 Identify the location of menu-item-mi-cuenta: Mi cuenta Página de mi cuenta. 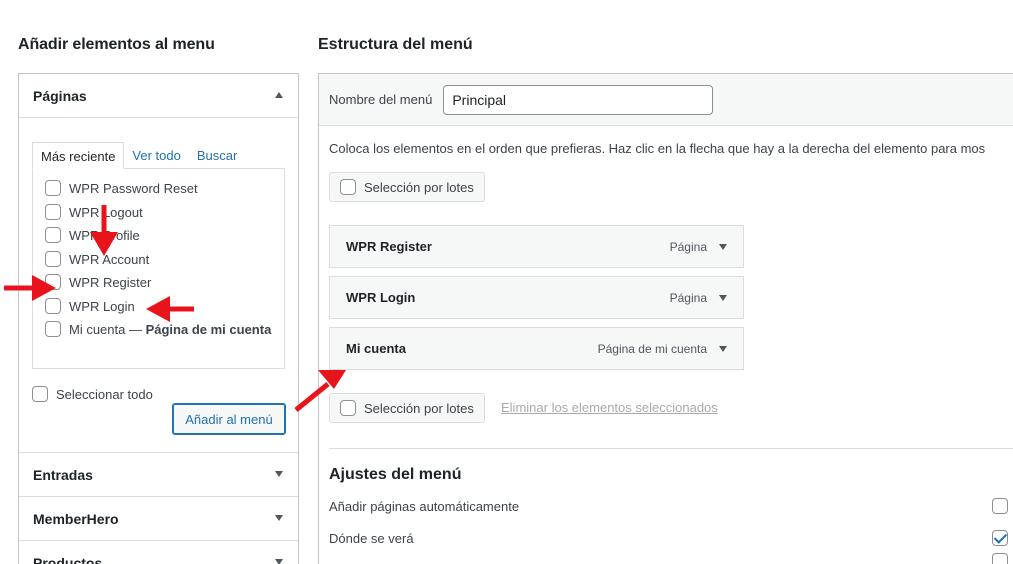
(536, 348).